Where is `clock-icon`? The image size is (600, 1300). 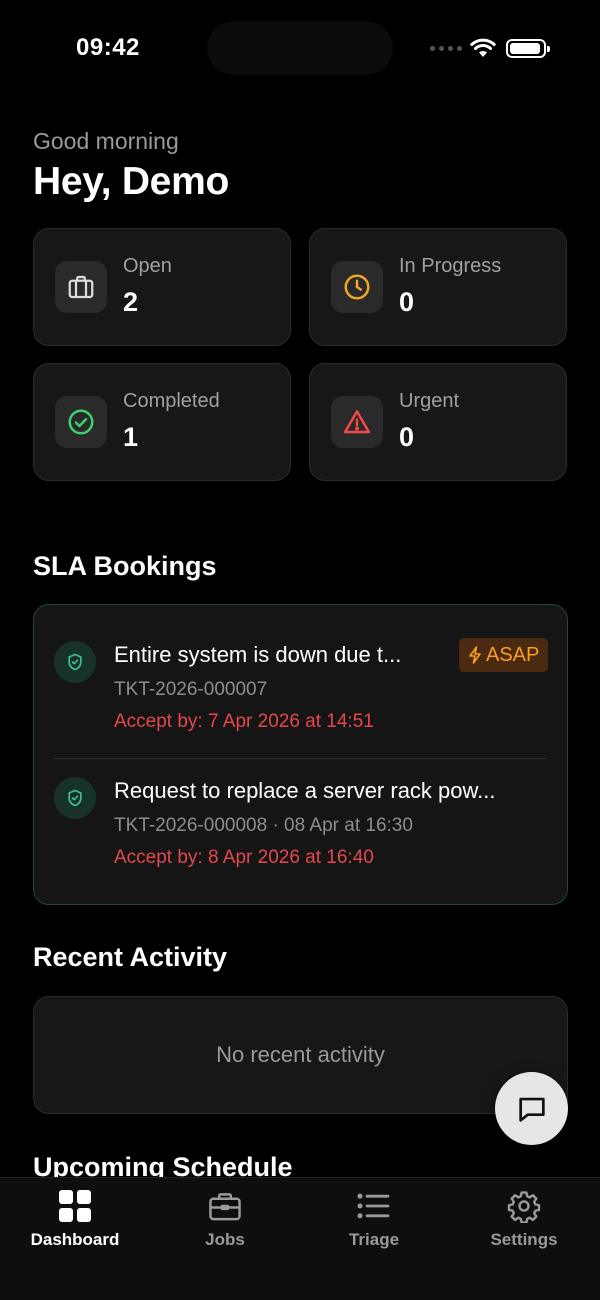
clock-icon is located at coordinates (357, 287).